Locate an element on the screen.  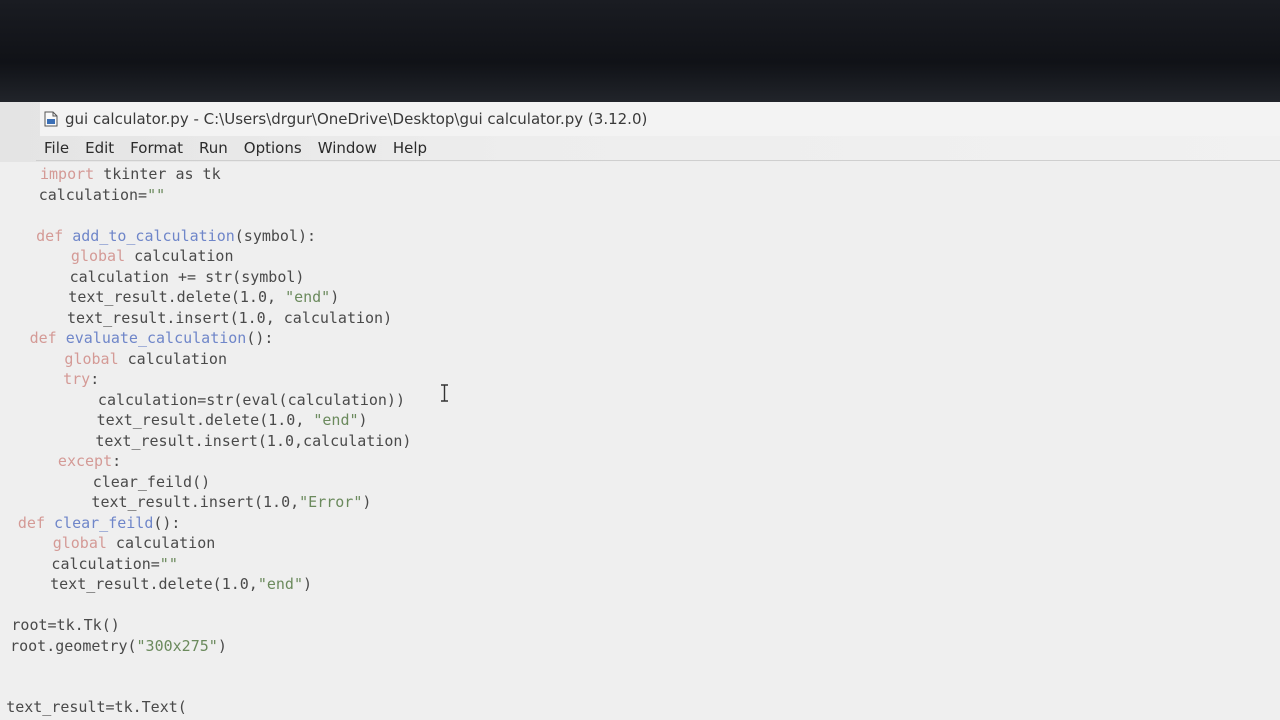
code-token: "Error" is located at coordinates (331, 502).